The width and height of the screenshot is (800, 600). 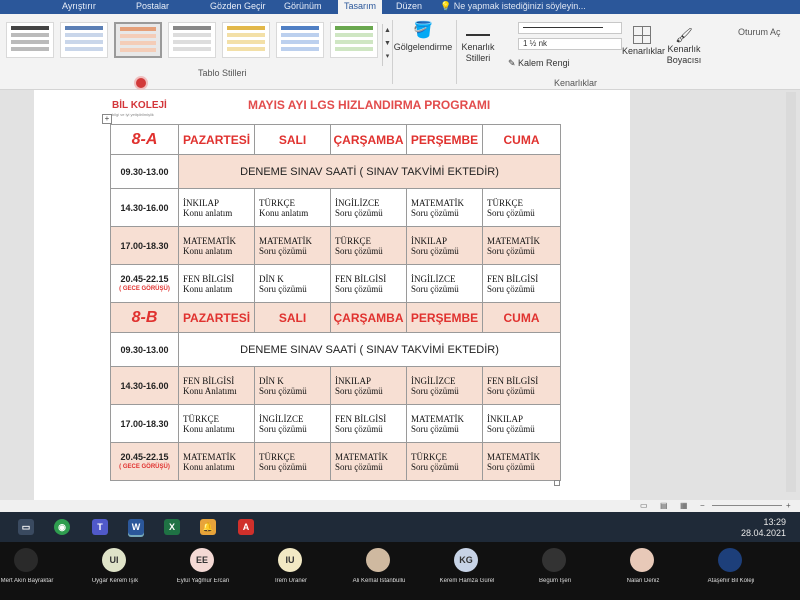 I want to click on line-weight-select: 1 ½ nk, so click(x=570, y=44).